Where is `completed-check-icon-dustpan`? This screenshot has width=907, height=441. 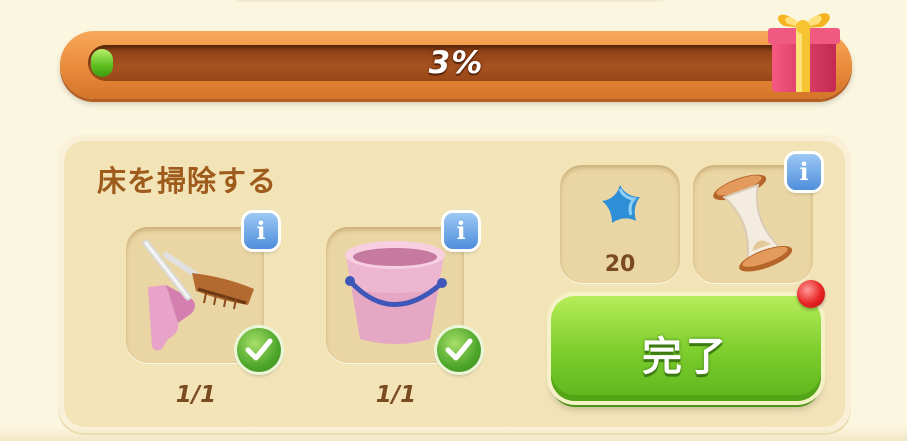 completed-check-icon-dustpan is located at coordinates (259, 350).